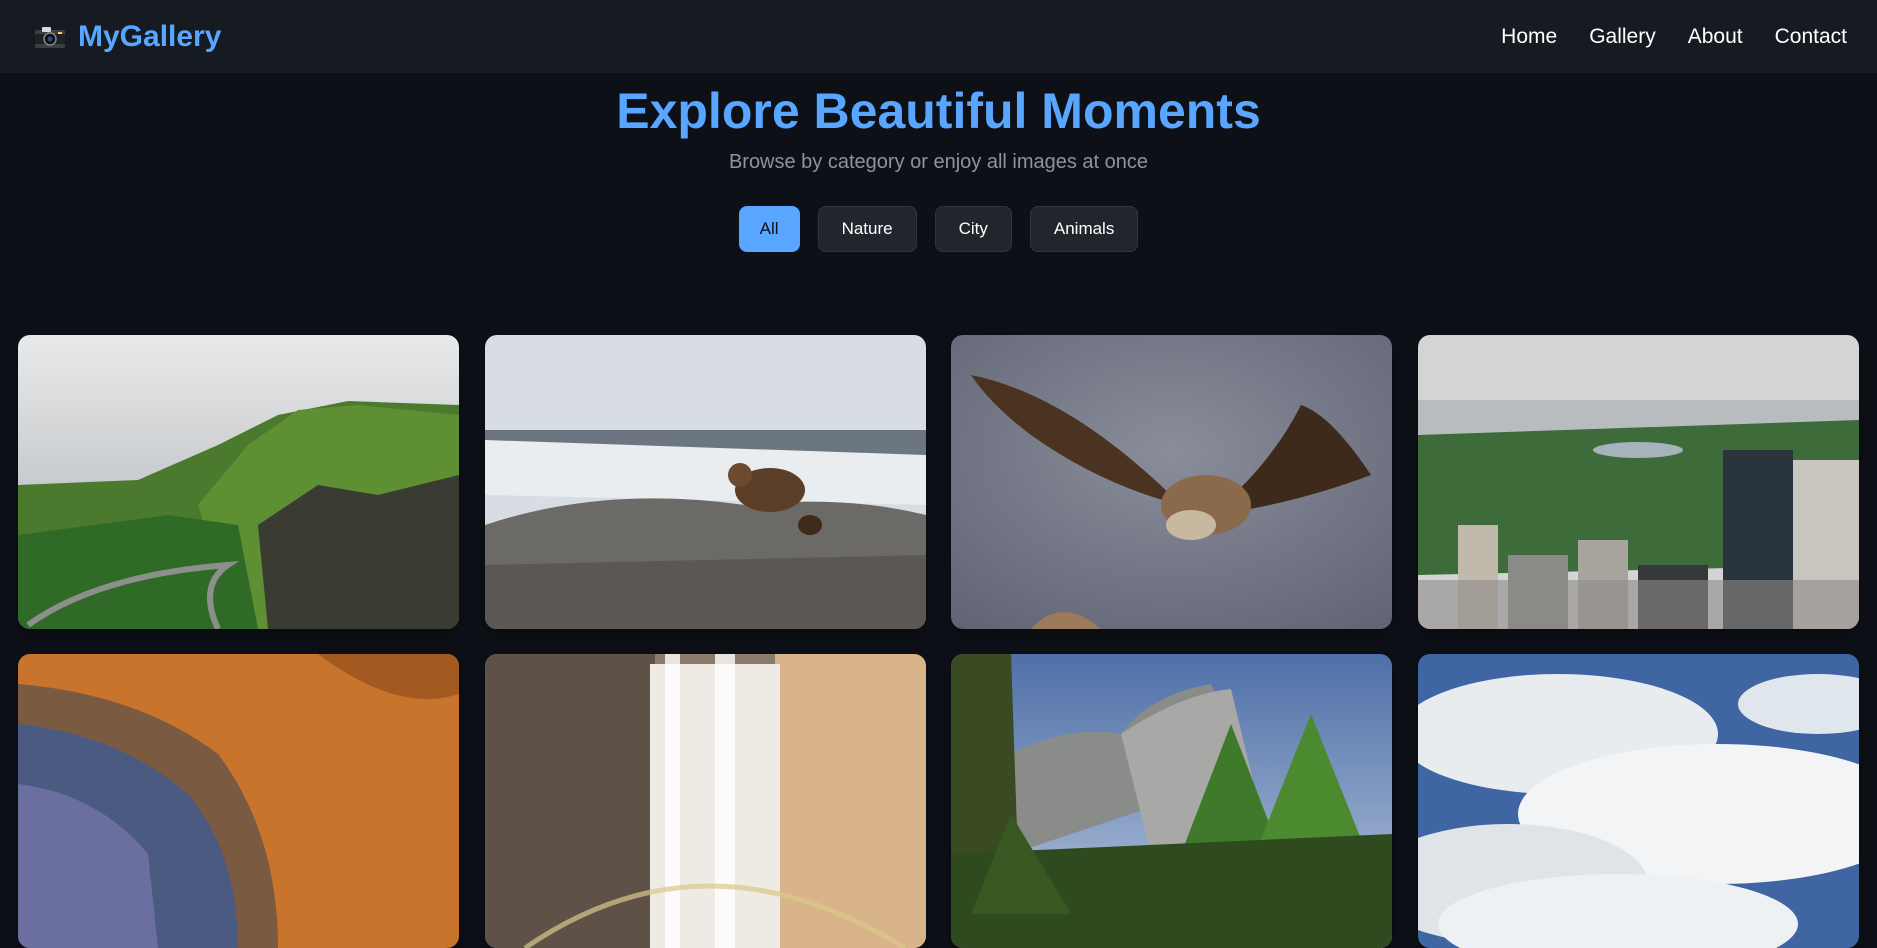 This screenshot has width=1877, height=948. Describe the element at coordinates (867, 229) in the screenshot. I see `filter-nature-button: Nature` at that location.